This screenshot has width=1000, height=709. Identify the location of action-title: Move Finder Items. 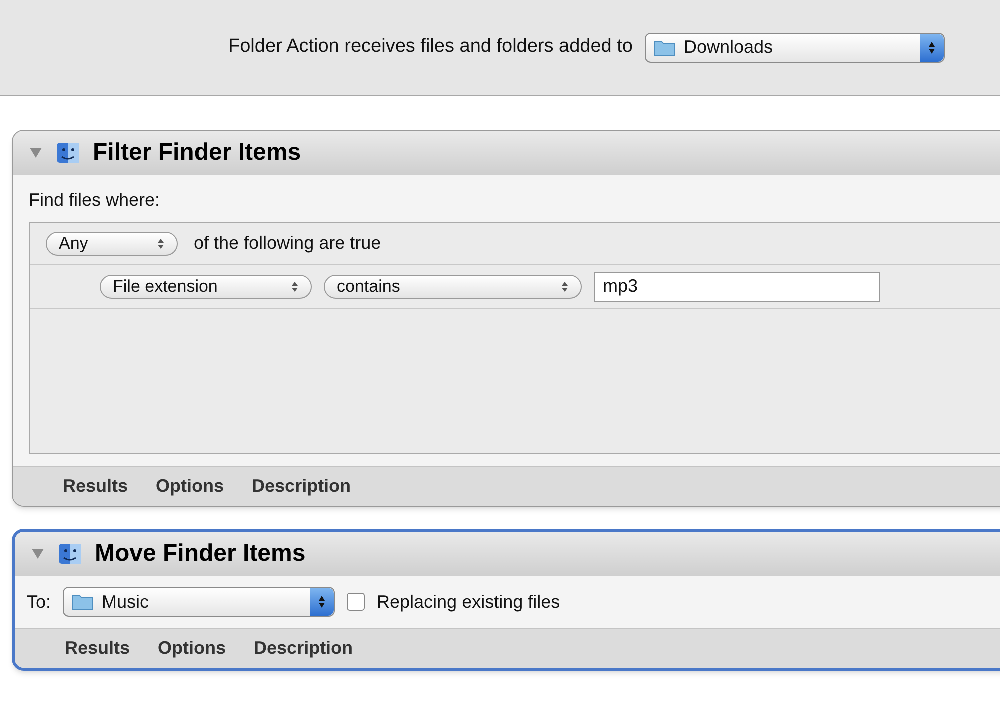
(200, 554).